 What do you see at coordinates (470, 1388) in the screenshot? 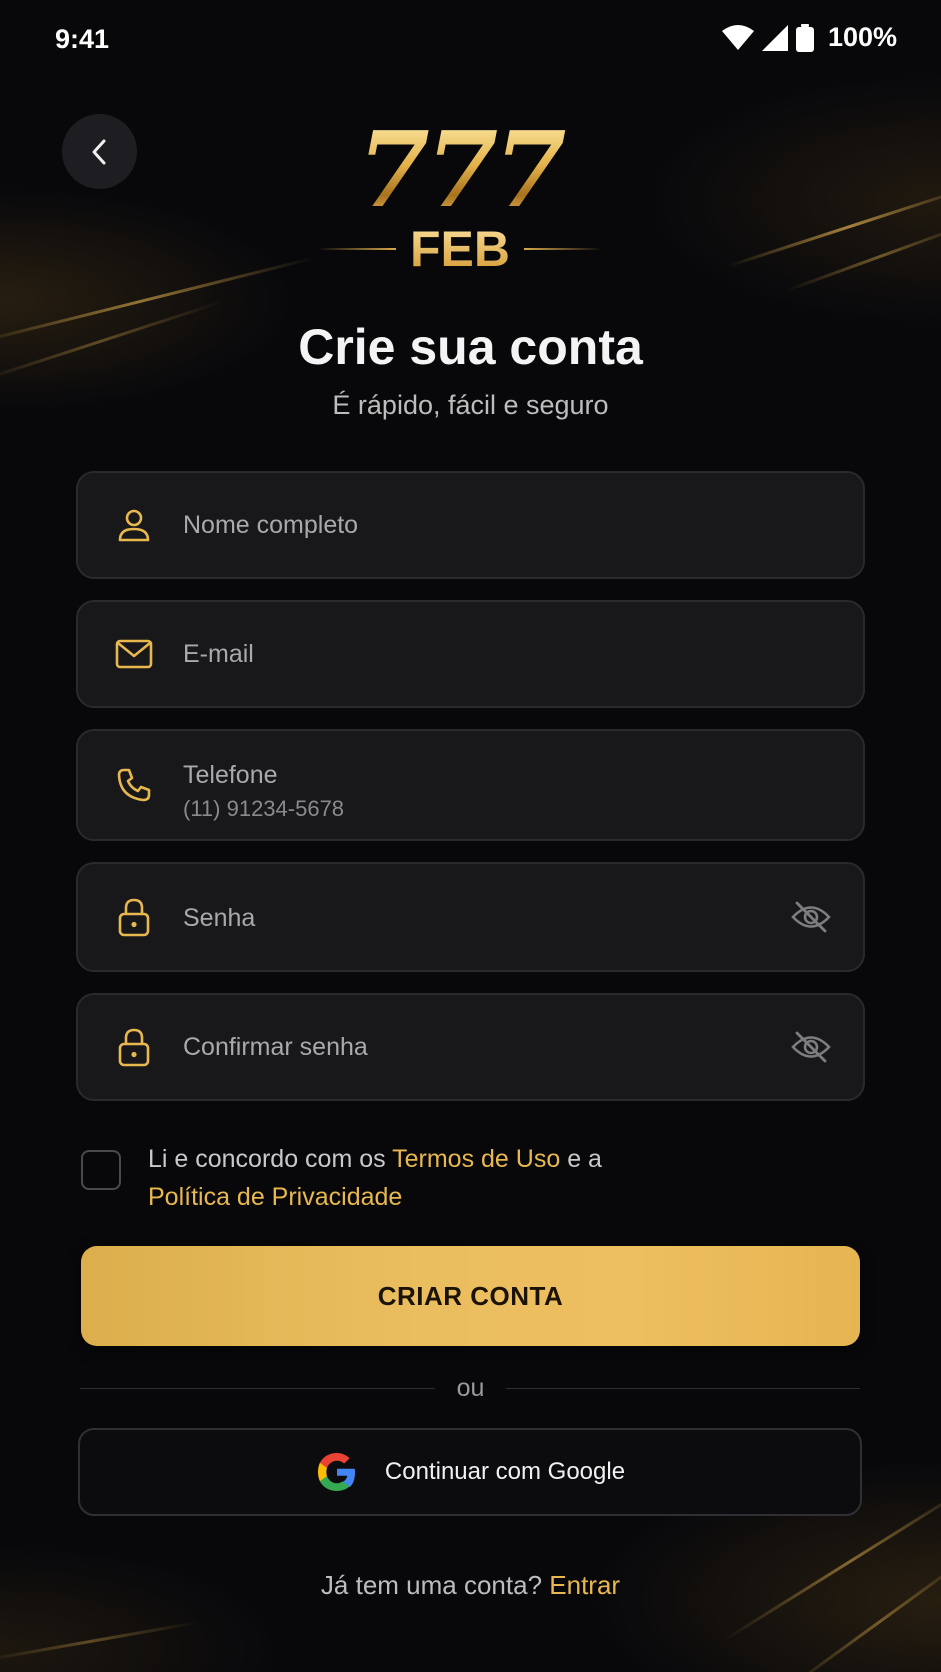
I see `or-divider-label: ou` at bounding box center [470, 1388].